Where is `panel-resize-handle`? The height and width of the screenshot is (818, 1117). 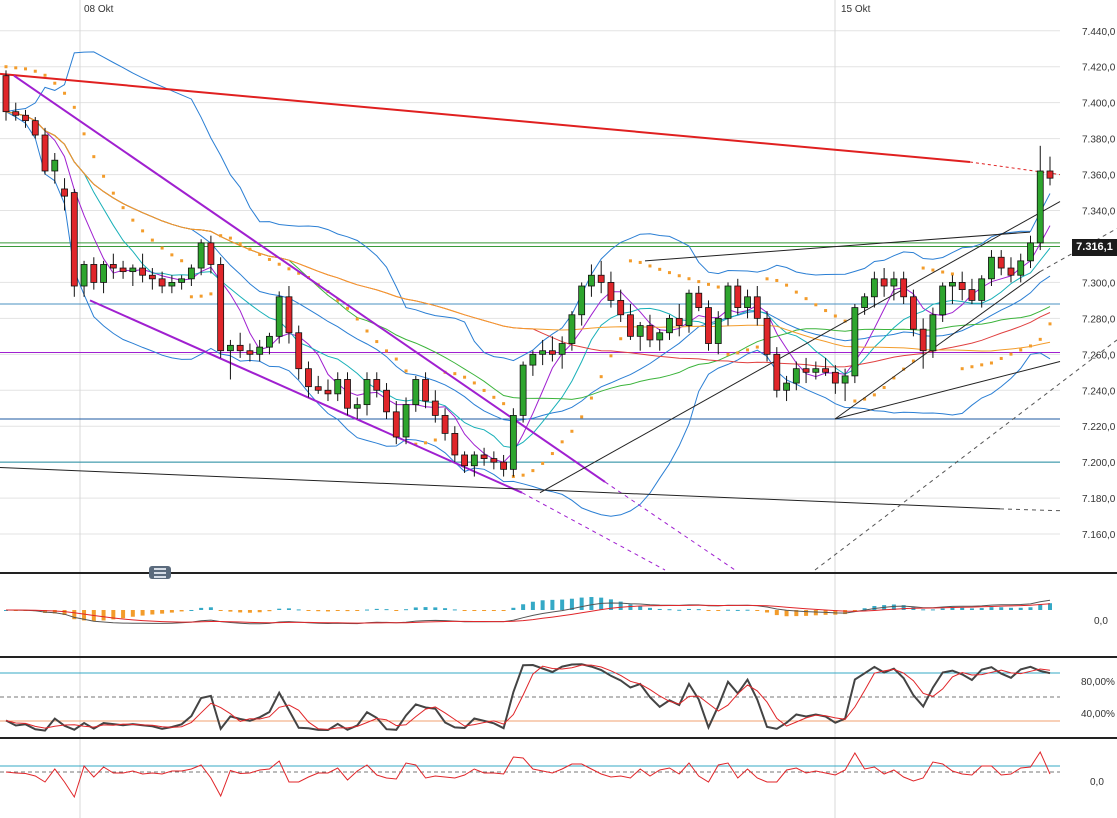 panel-resize-handle is located at coordinates (160, 572).